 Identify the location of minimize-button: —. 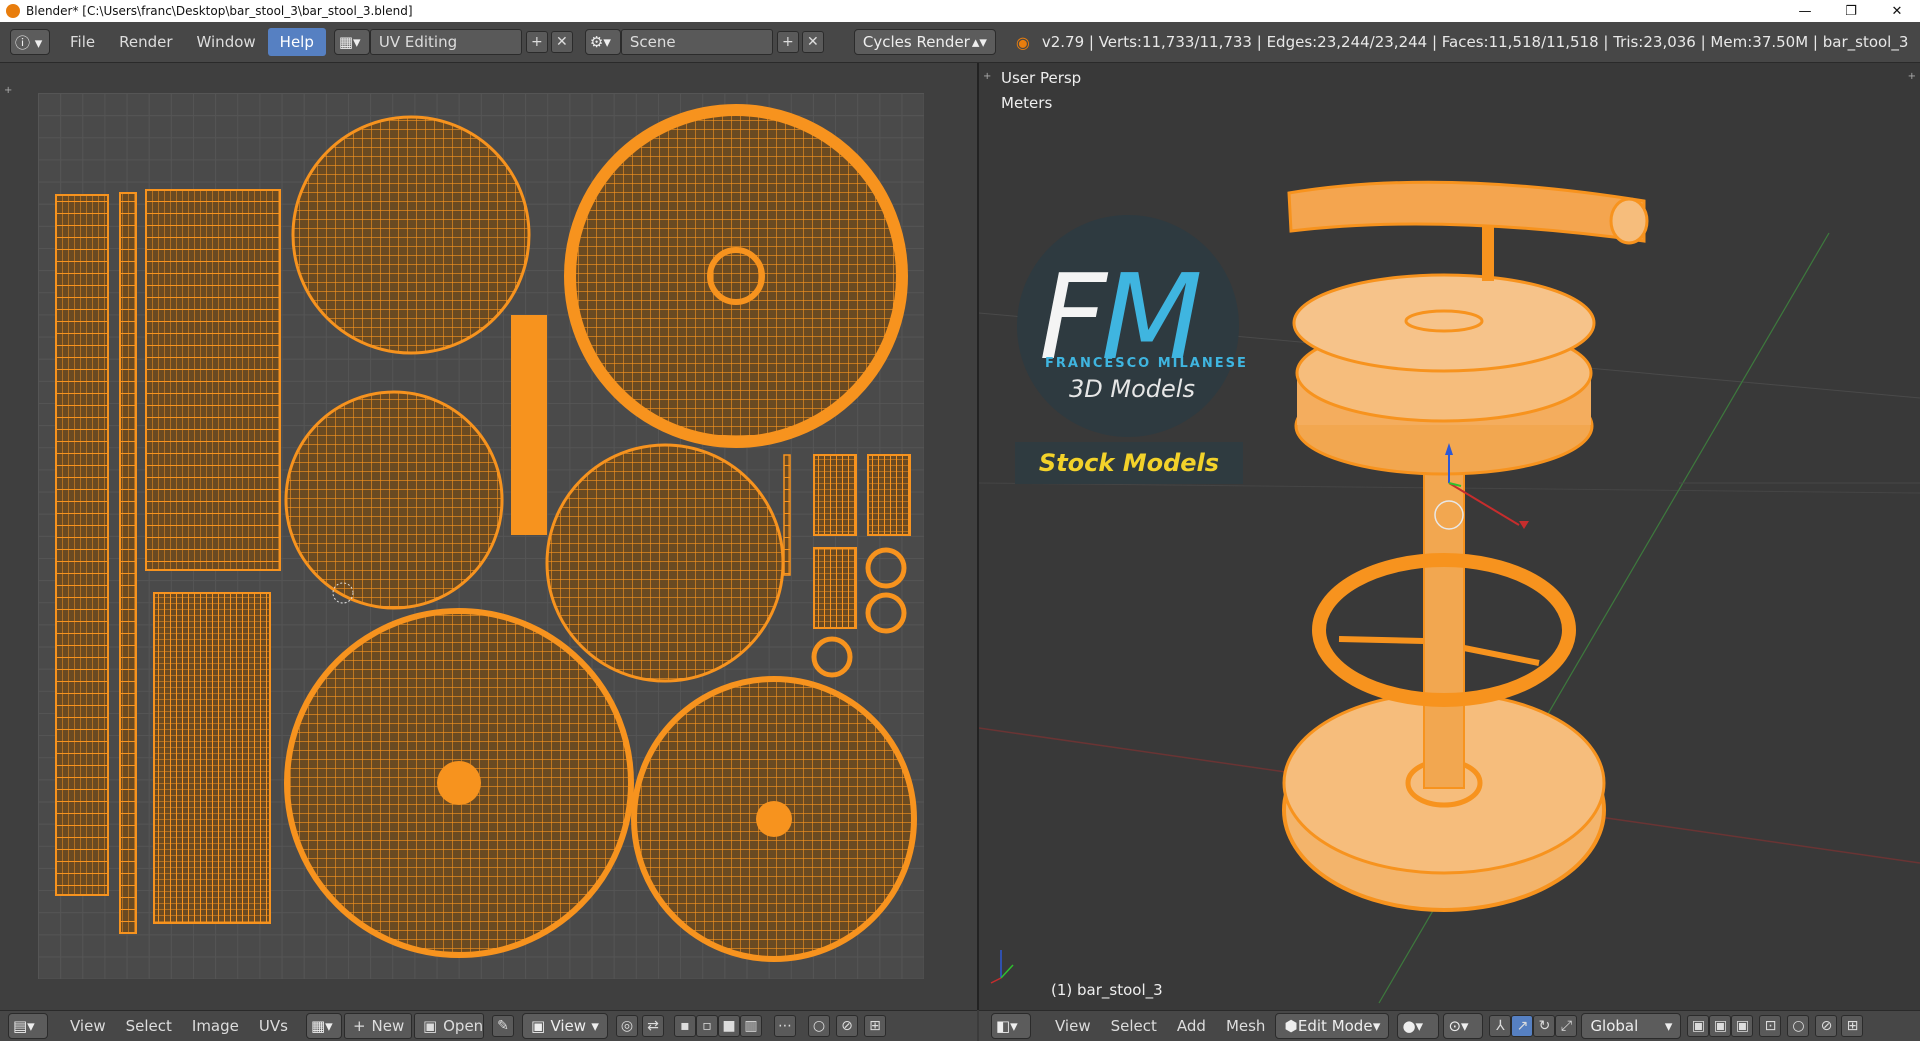
(1805, 11).